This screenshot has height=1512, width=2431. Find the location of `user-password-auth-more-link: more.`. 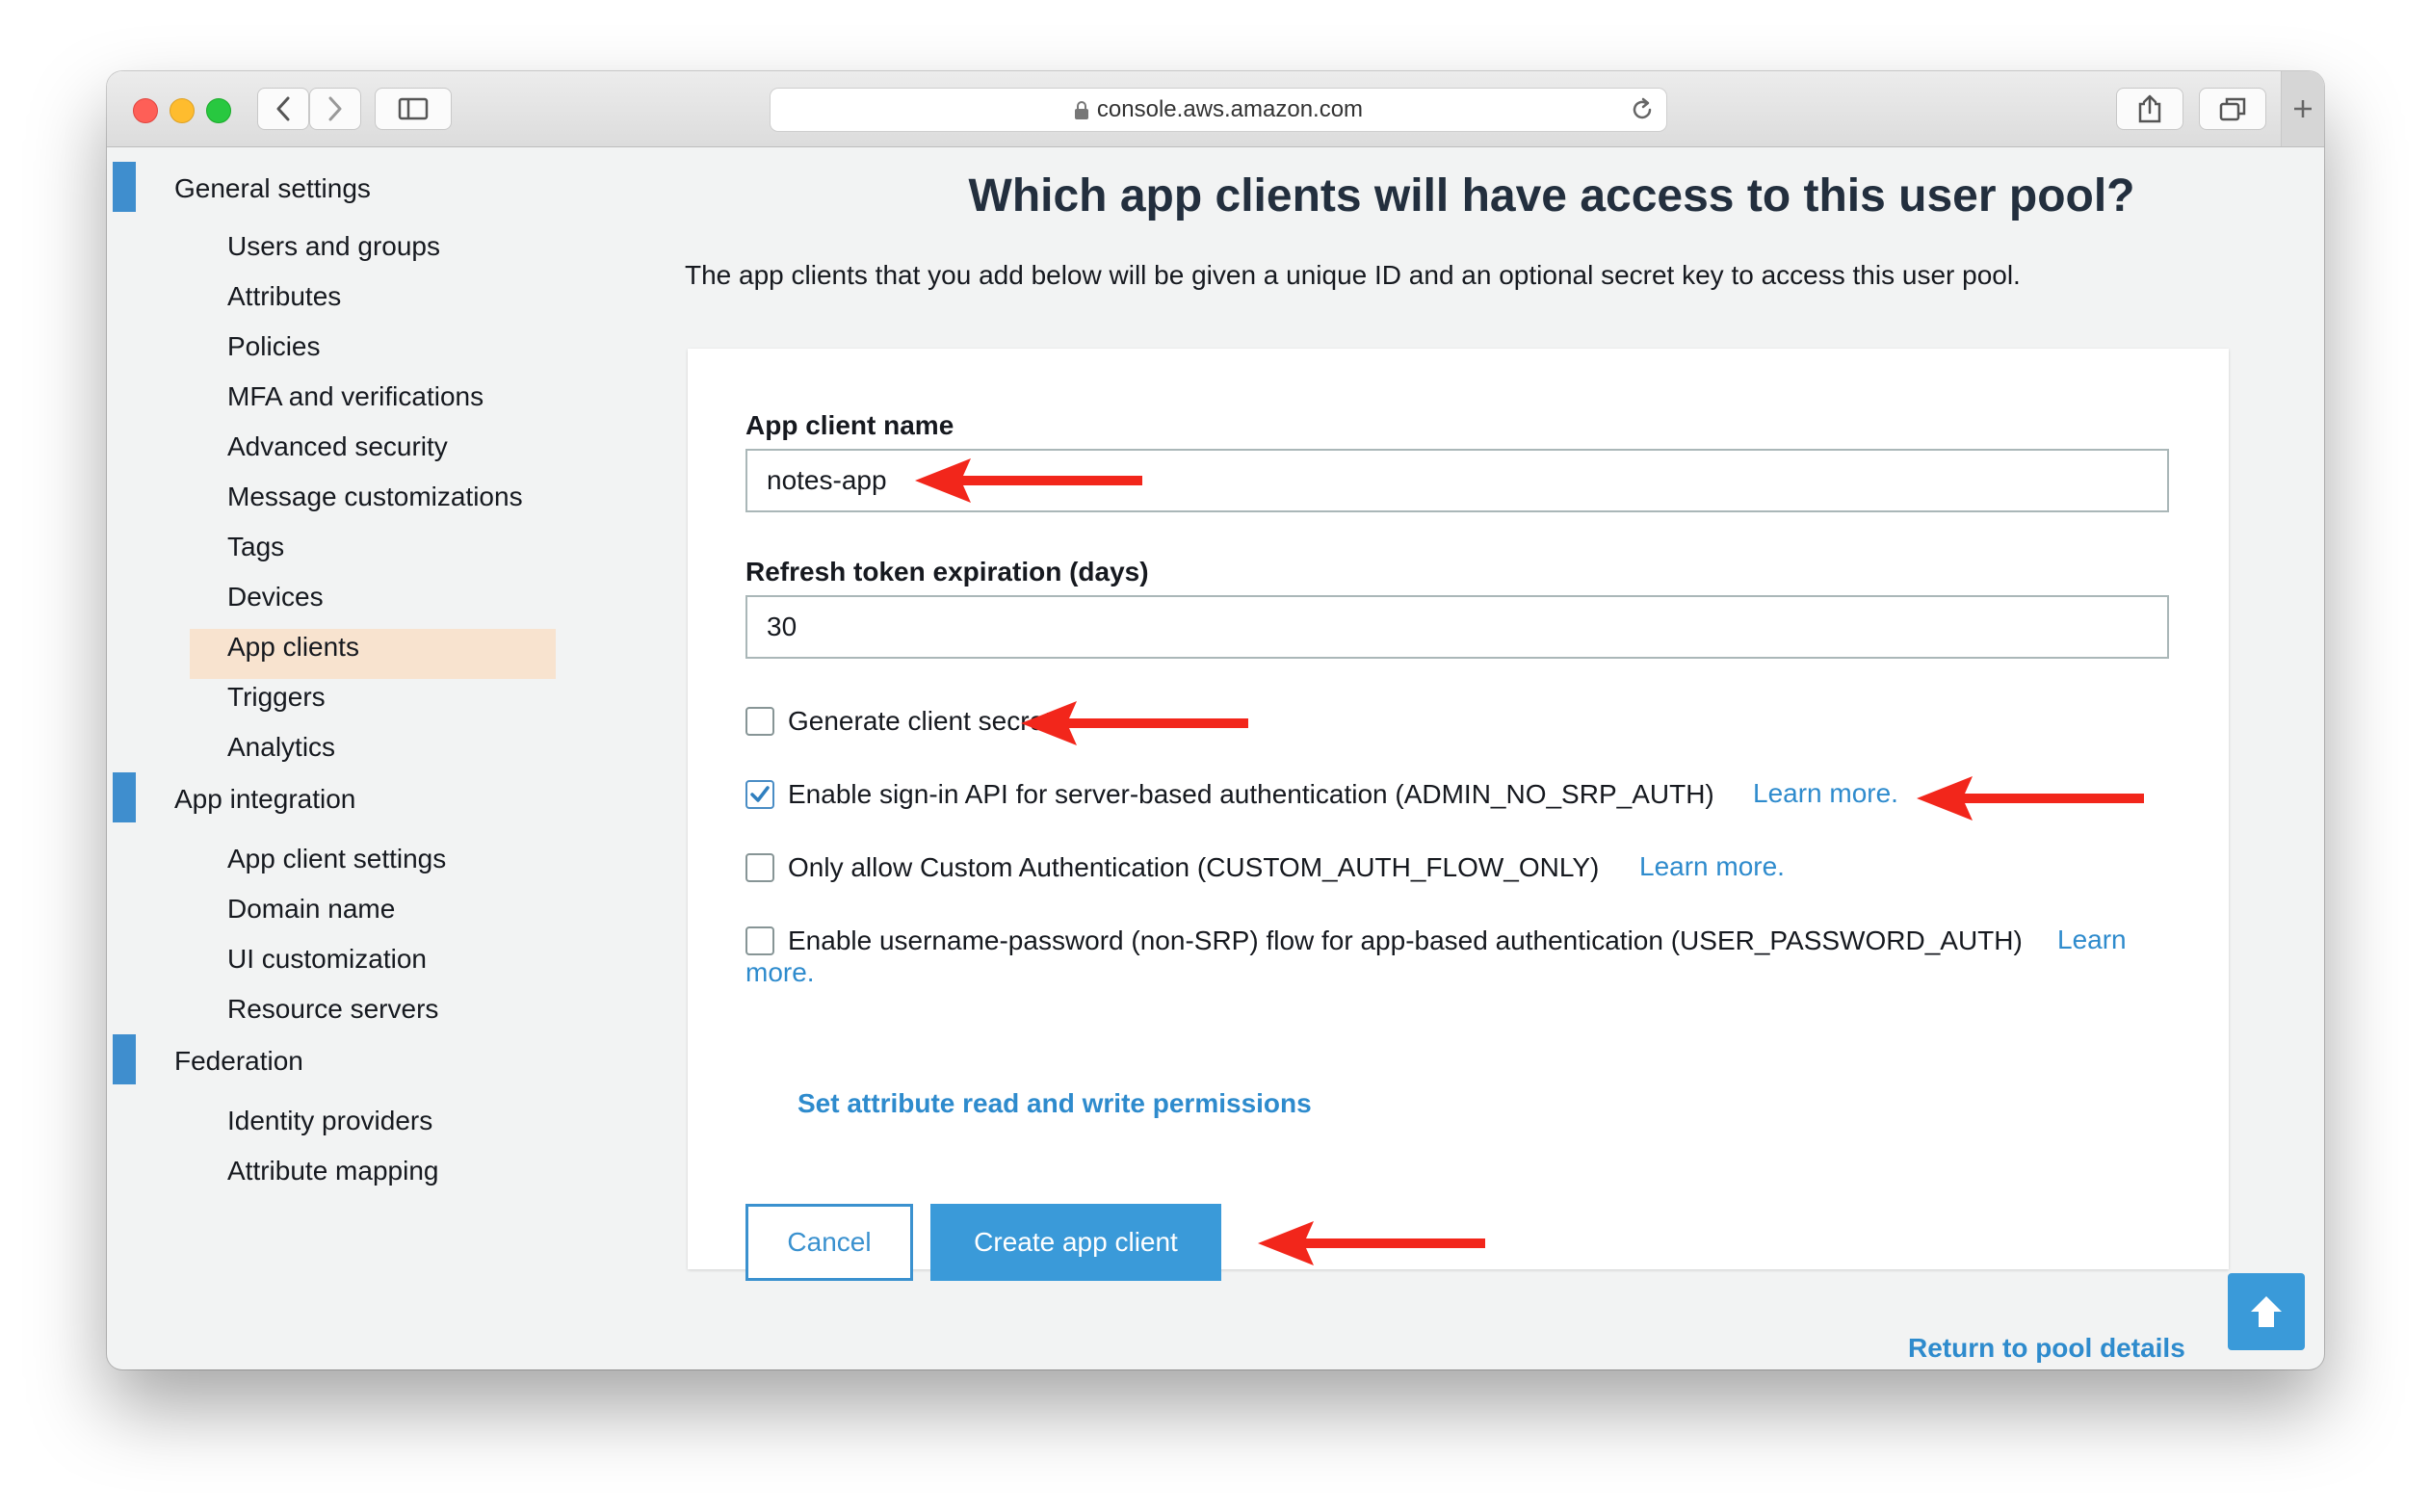

user-password-auth-more-link: more. is located at coordinates (780, 972).